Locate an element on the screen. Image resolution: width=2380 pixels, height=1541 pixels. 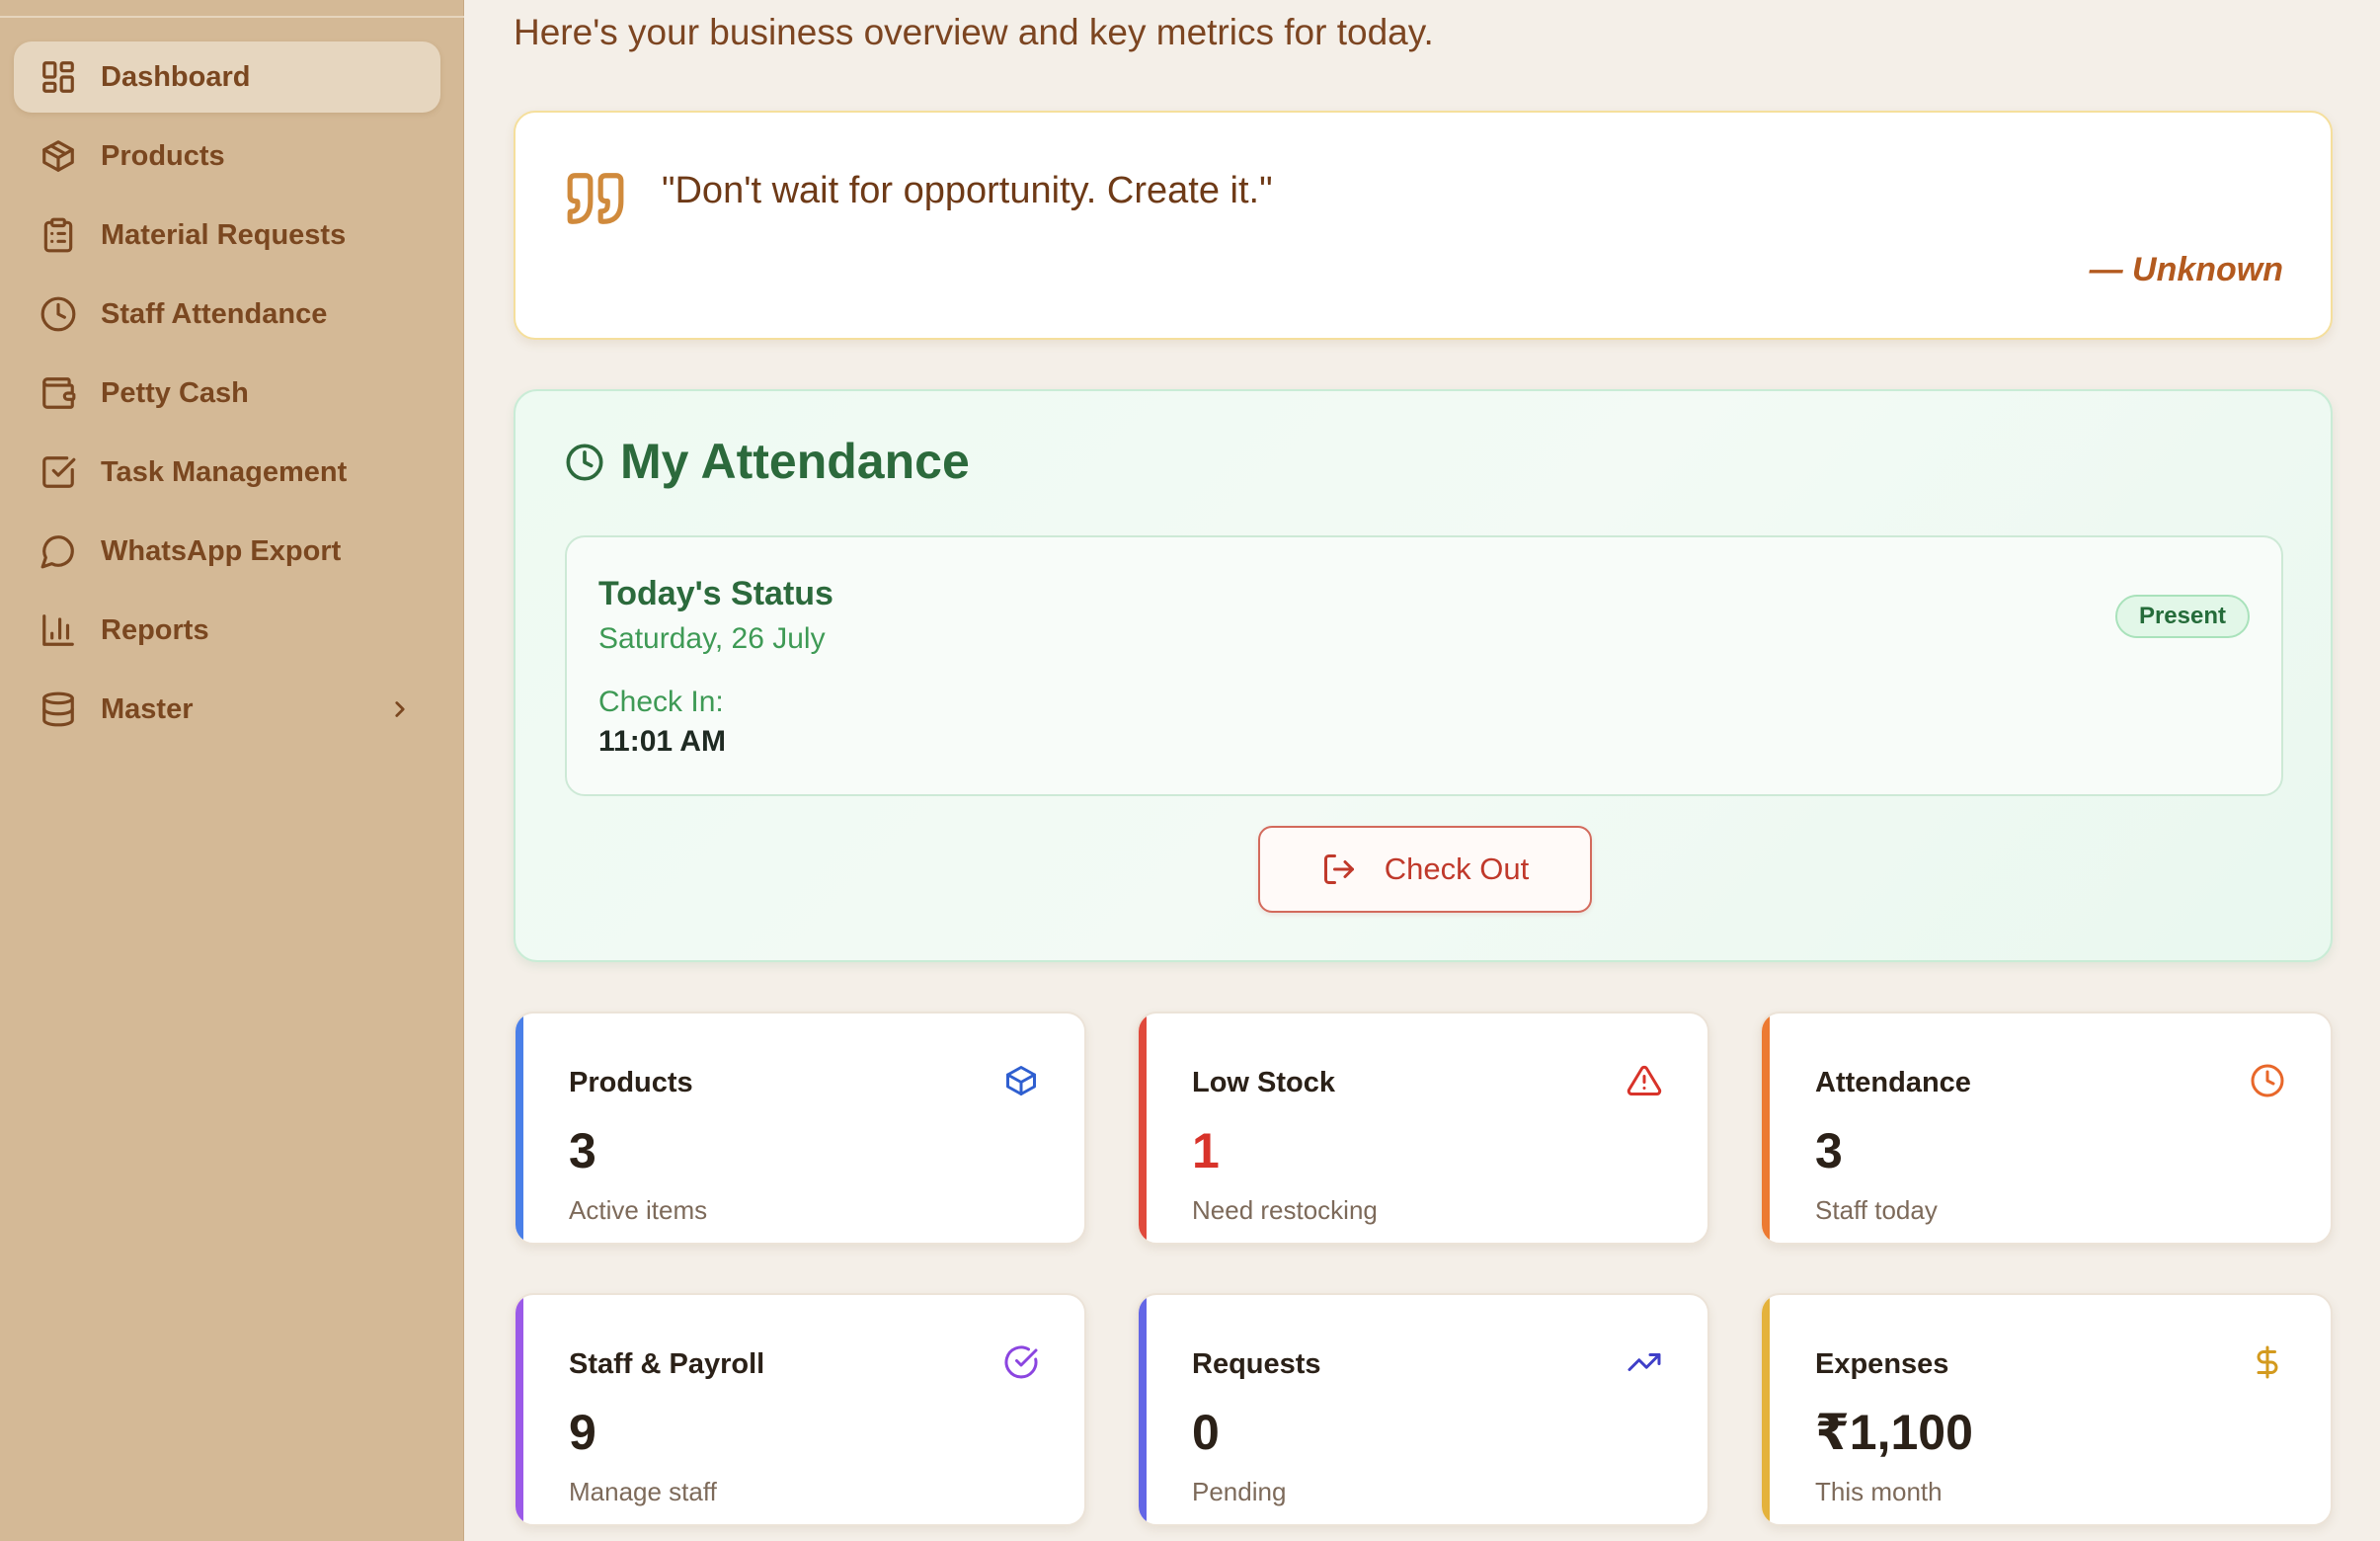
message-circle-icon is located at coordinates (58, 551).